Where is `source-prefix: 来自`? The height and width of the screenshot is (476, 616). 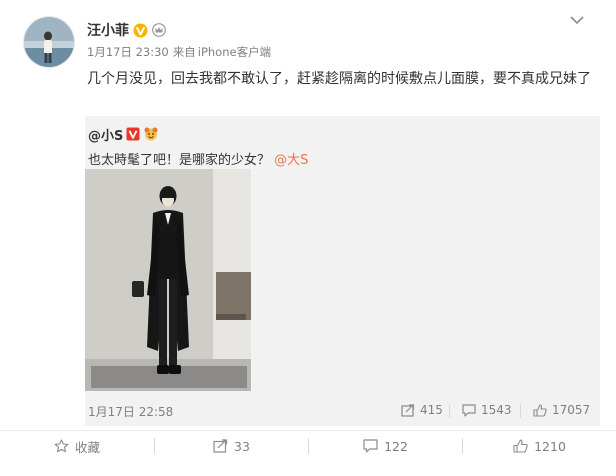 source-prefix: 来自 is located at coordinates (184, 52).